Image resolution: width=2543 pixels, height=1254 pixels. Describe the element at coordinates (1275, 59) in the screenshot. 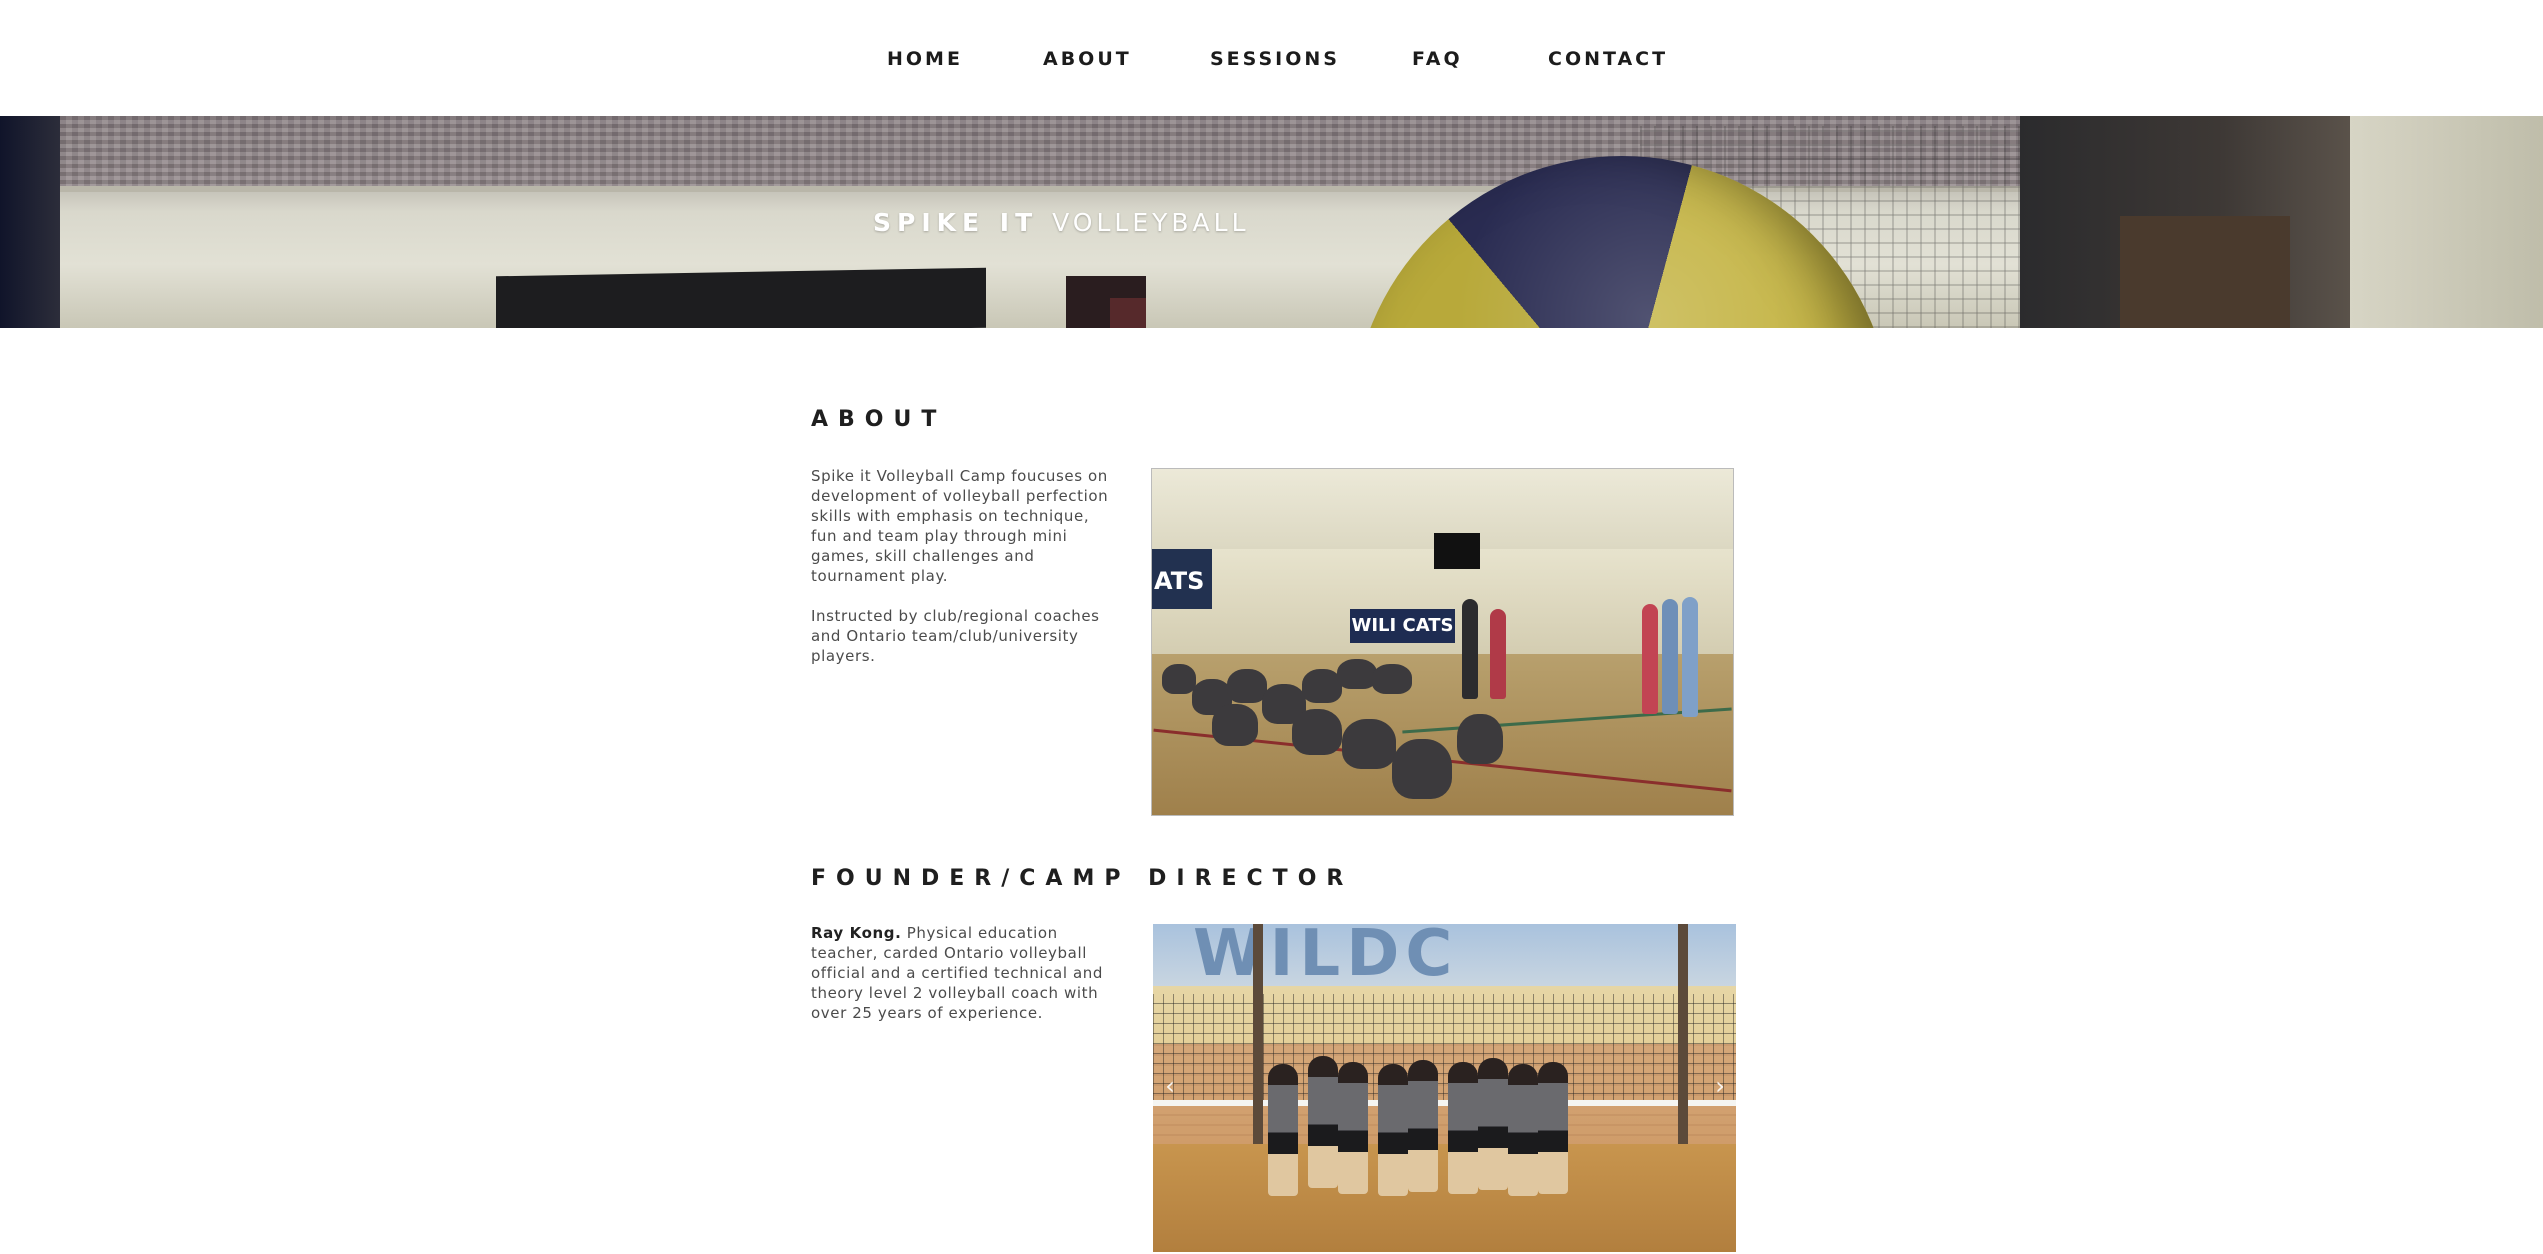

I see `nav-item-sessions: SESSIONS` at that location.